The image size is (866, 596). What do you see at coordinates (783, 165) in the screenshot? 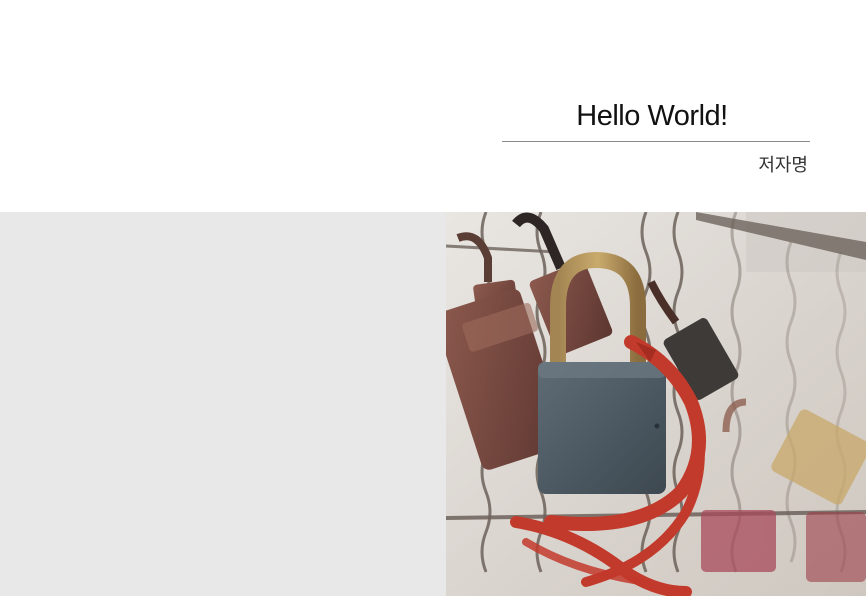
I see `cover-author: 저자명` at bounding box center [783, 165].